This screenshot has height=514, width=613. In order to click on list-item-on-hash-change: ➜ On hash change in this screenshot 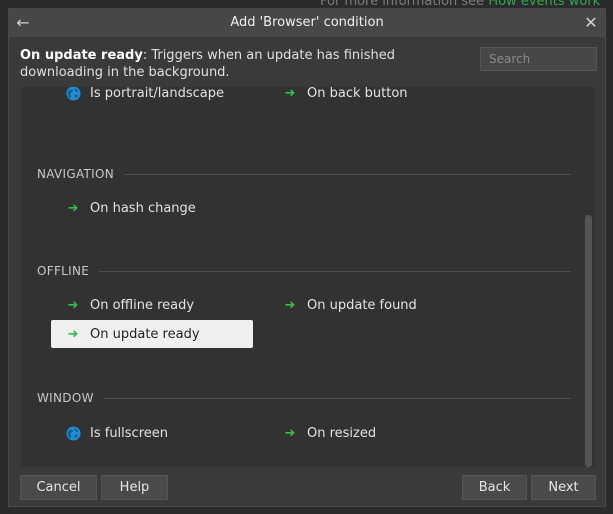, I will do `click(126, 208)`.